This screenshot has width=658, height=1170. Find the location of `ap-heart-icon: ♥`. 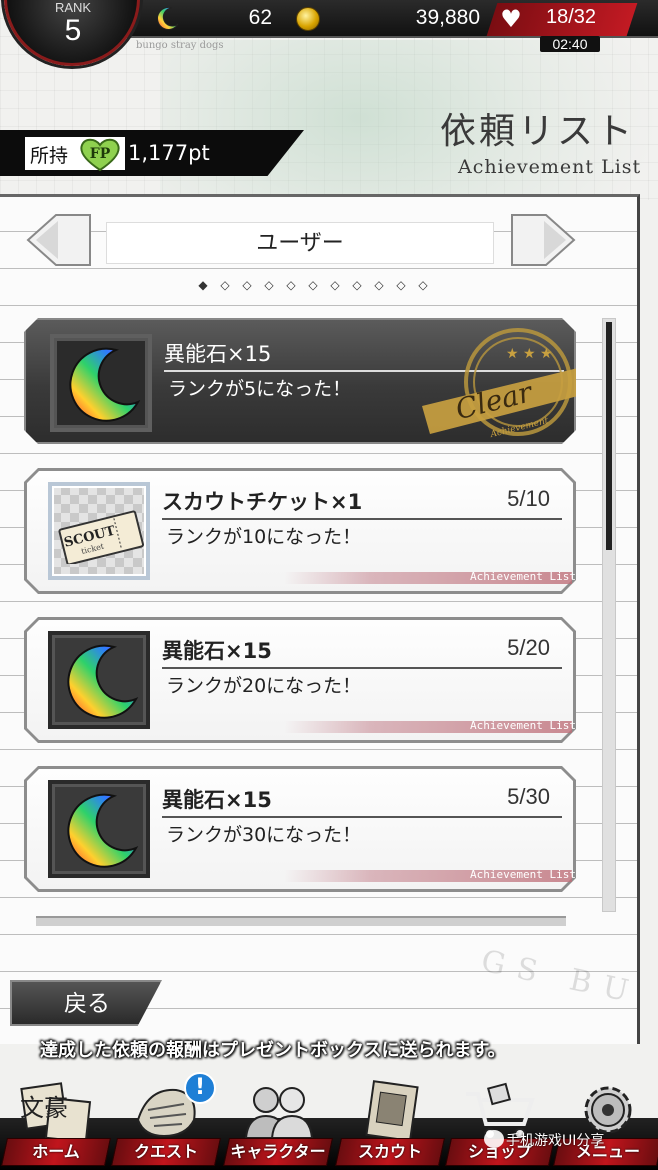

ap-heart-icon: ♥ is located at coordinates (511, 19).